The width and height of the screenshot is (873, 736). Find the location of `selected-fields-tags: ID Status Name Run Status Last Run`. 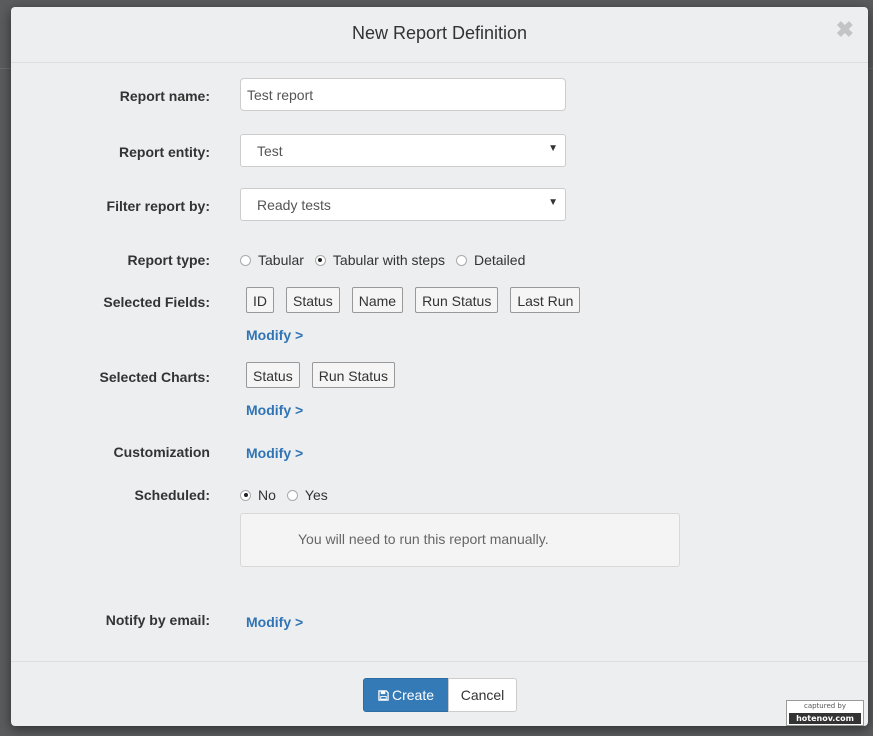

selected-fields-tags: ID Status Name Run Status Last Run is located at coordinates (419, 300).